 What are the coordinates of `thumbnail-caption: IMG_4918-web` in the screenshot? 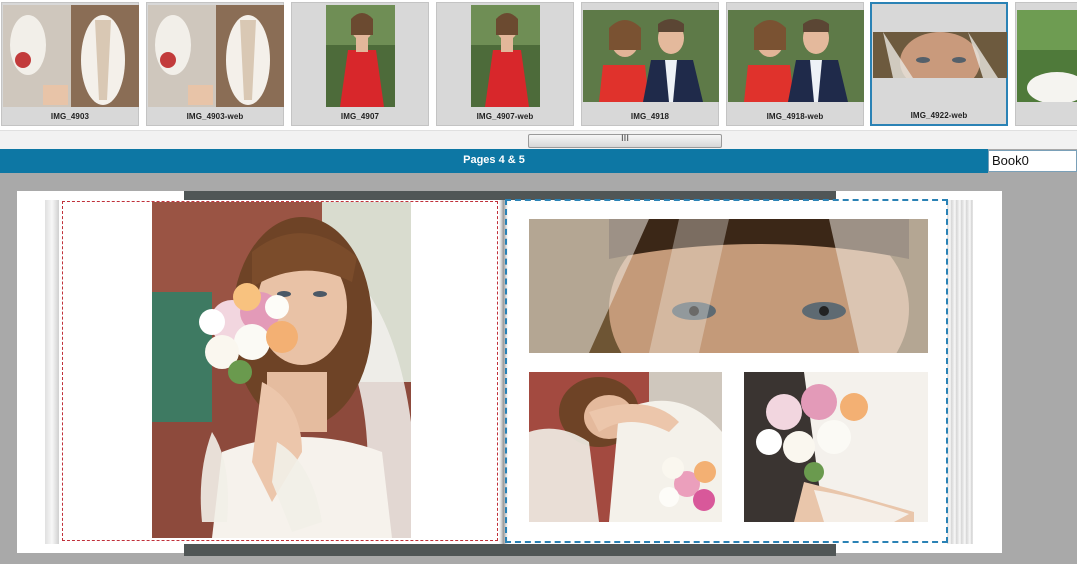 It's located at (795, 116).